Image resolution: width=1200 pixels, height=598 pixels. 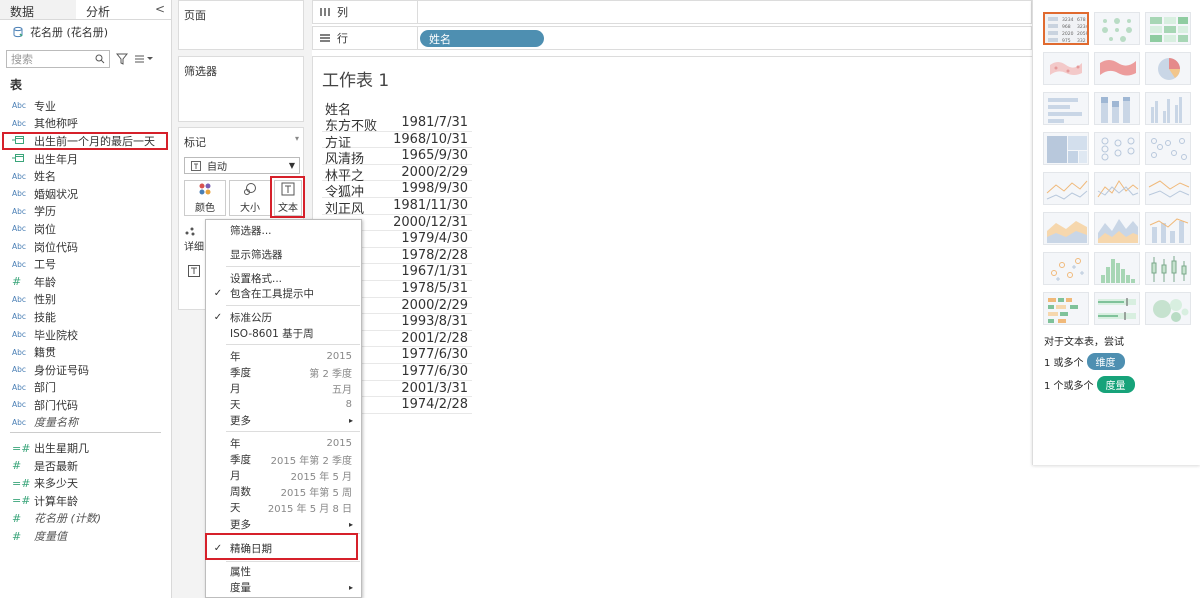 What do you see at coordinates (1117, 268) in the screenshot?
I see `histogram-thumb` at bounding box center [1117, 268].